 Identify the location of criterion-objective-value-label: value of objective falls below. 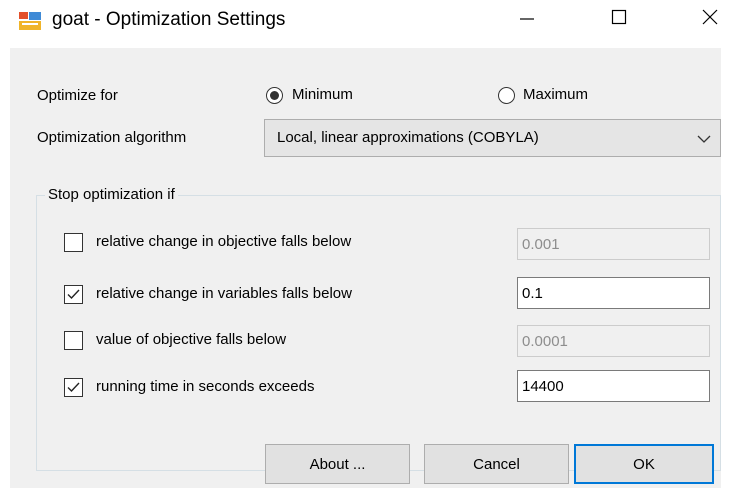
(191, 340).